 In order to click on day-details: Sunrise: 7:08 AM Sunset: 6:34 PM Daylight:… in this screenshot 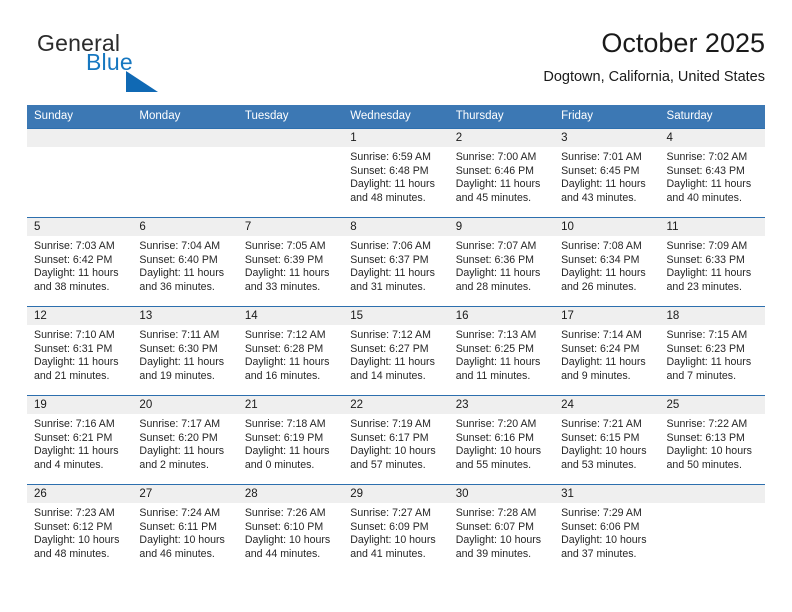, I will do `click(606, 265)`.